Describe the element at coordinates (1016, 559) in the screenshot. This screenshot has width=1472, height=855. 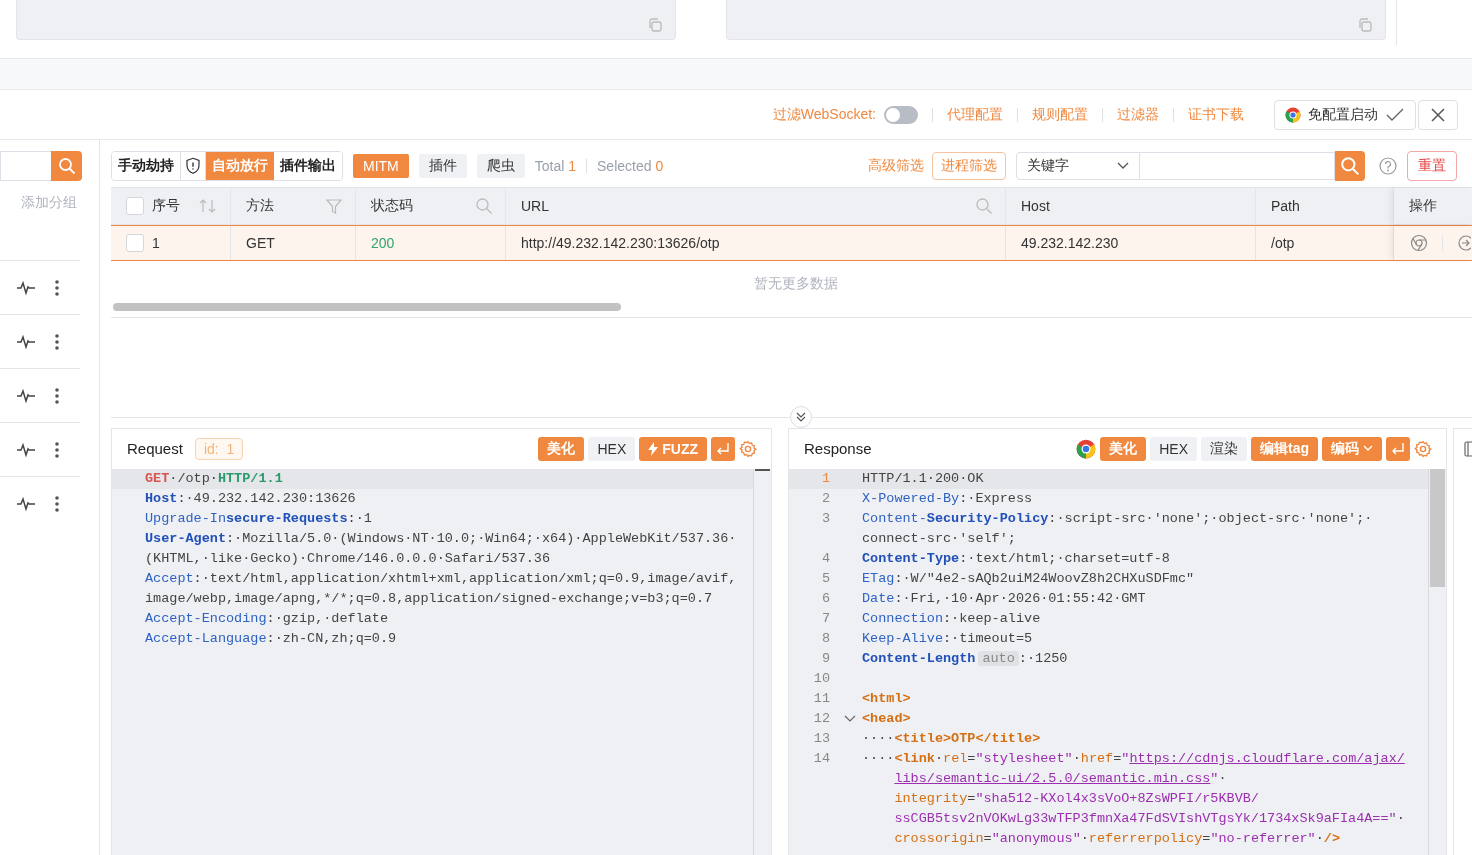
I see `code-line: Content-Type:·text/html;·charset=utf-8` at that location.